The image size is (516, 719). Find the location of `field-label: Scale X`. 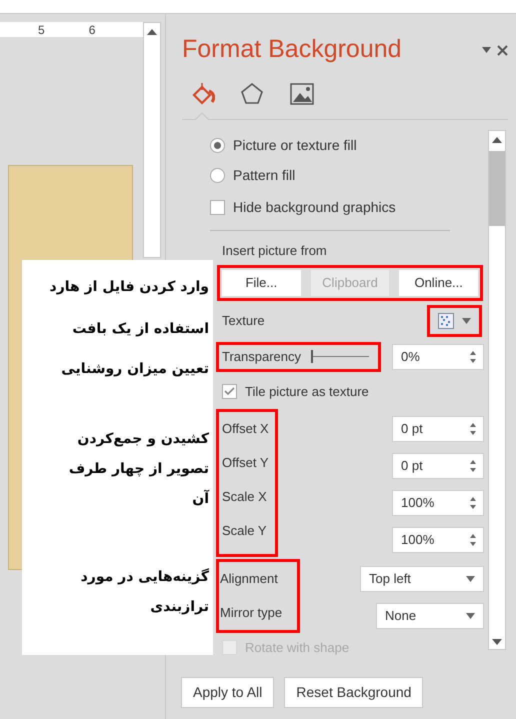

field-label: Scale X is located at coordinates (244, 497).